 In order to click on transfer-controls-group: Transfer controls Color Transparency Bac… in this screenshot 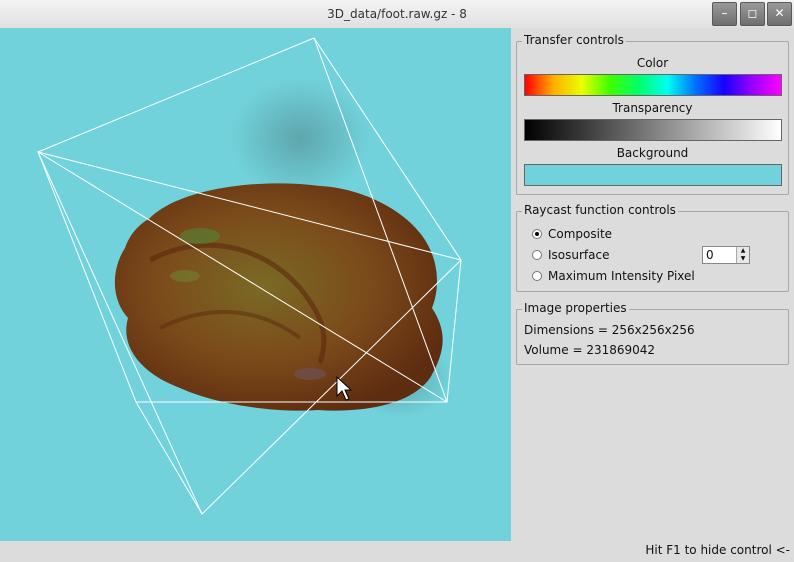, I will do `click(652, 114)`.